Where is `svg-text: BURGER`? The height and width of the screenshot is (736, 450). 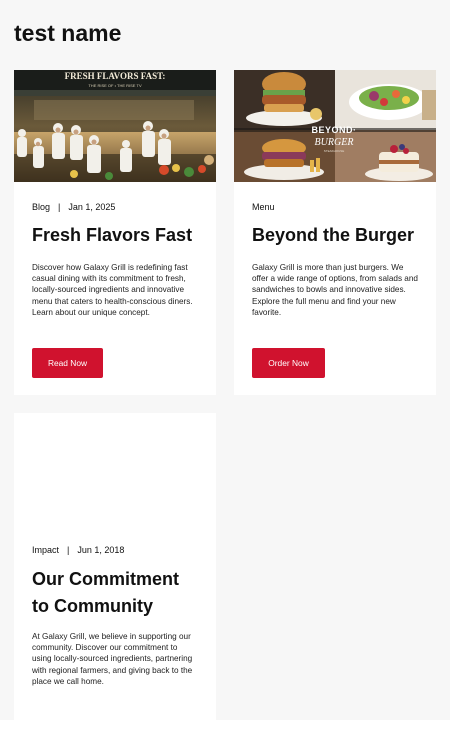 svg-text: BURGER is located at coordinates (334, 142).